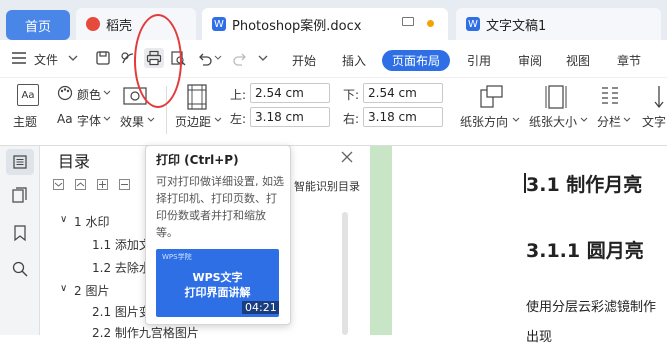 The height and width of the screenshot is (345, 667). What do you see at coordinates (19, 58) in the screenshot?
I see `hamburger-menu-icon` at bounding box center [19, 58].